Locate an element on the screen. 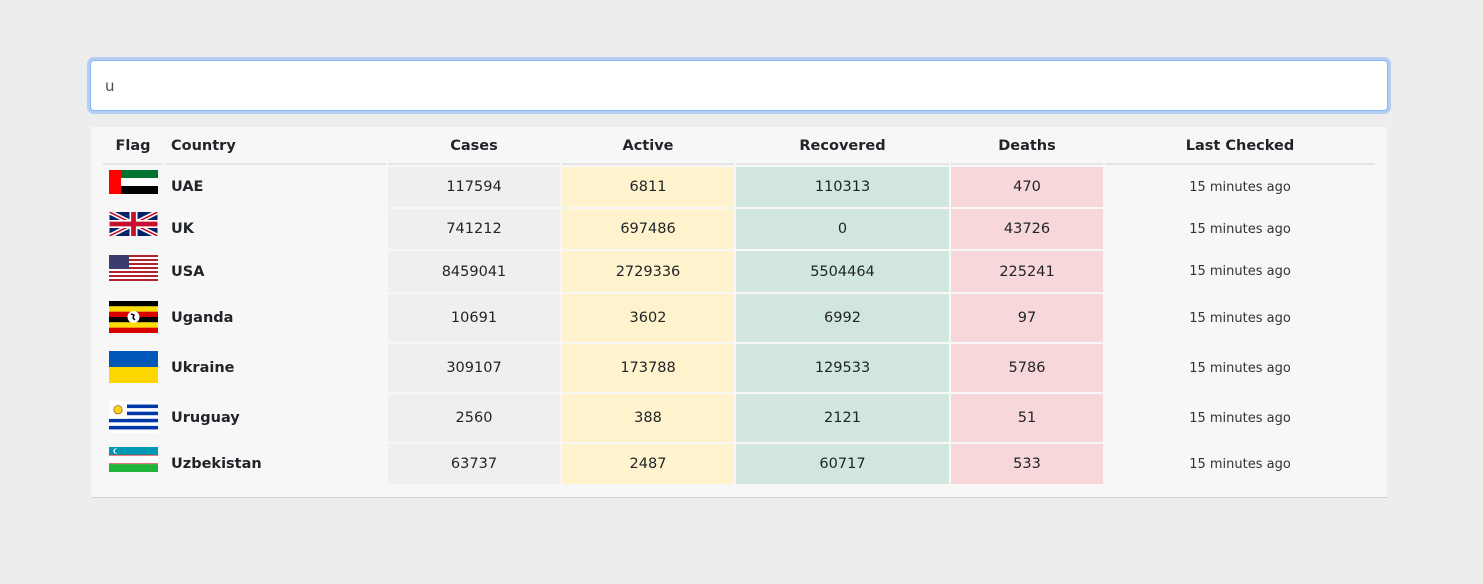 Image resolution: width=1483 pixels, height=584 pixels. uae-flag-icon is located at coordinates (133, 186).